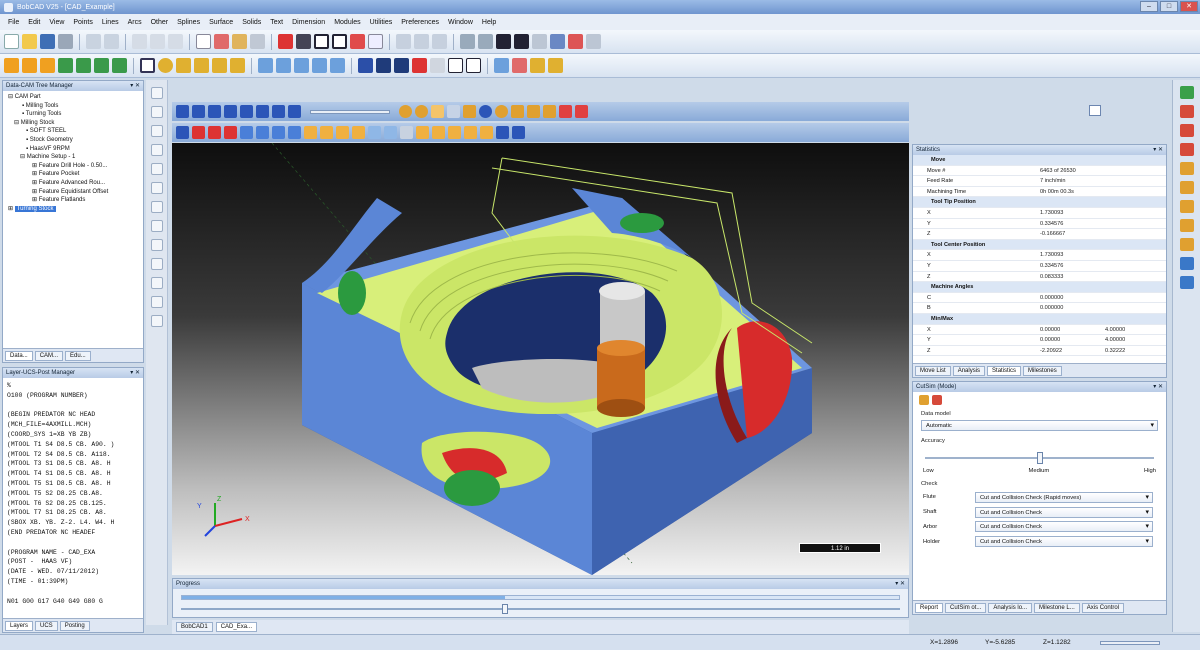 This screenshot has height=650, width=1200. I want to click on redo-icon, so click(111, 41).